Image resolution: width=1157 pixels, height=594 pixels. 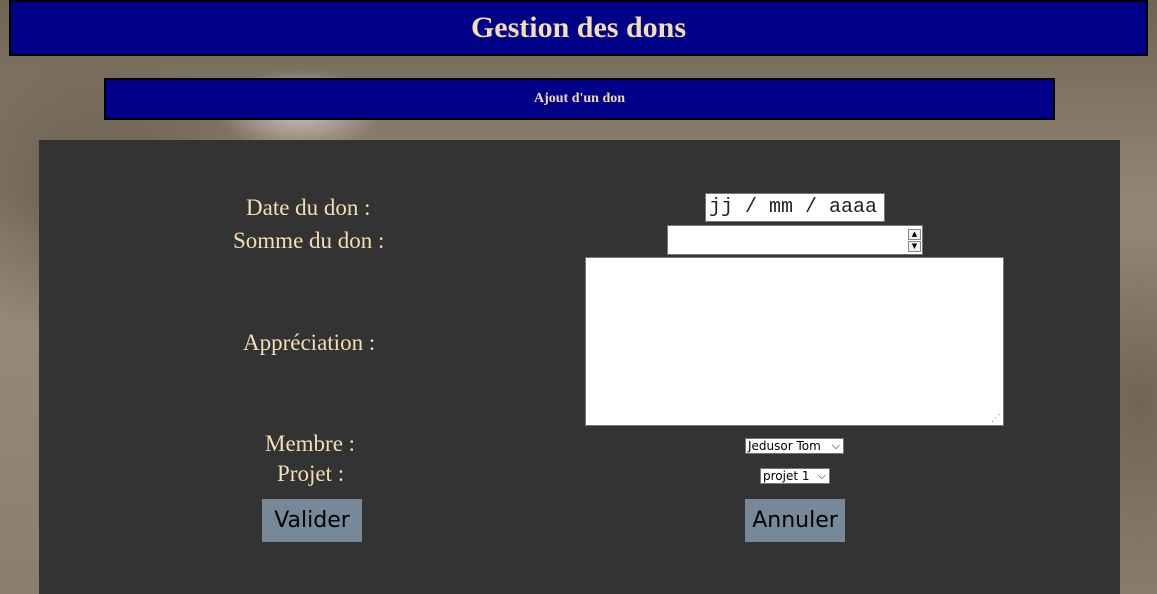 What do you see at coordinates (308, 207) in the screenshot?
I see `date-label: Date du don :` at bounding box center [308, 207].